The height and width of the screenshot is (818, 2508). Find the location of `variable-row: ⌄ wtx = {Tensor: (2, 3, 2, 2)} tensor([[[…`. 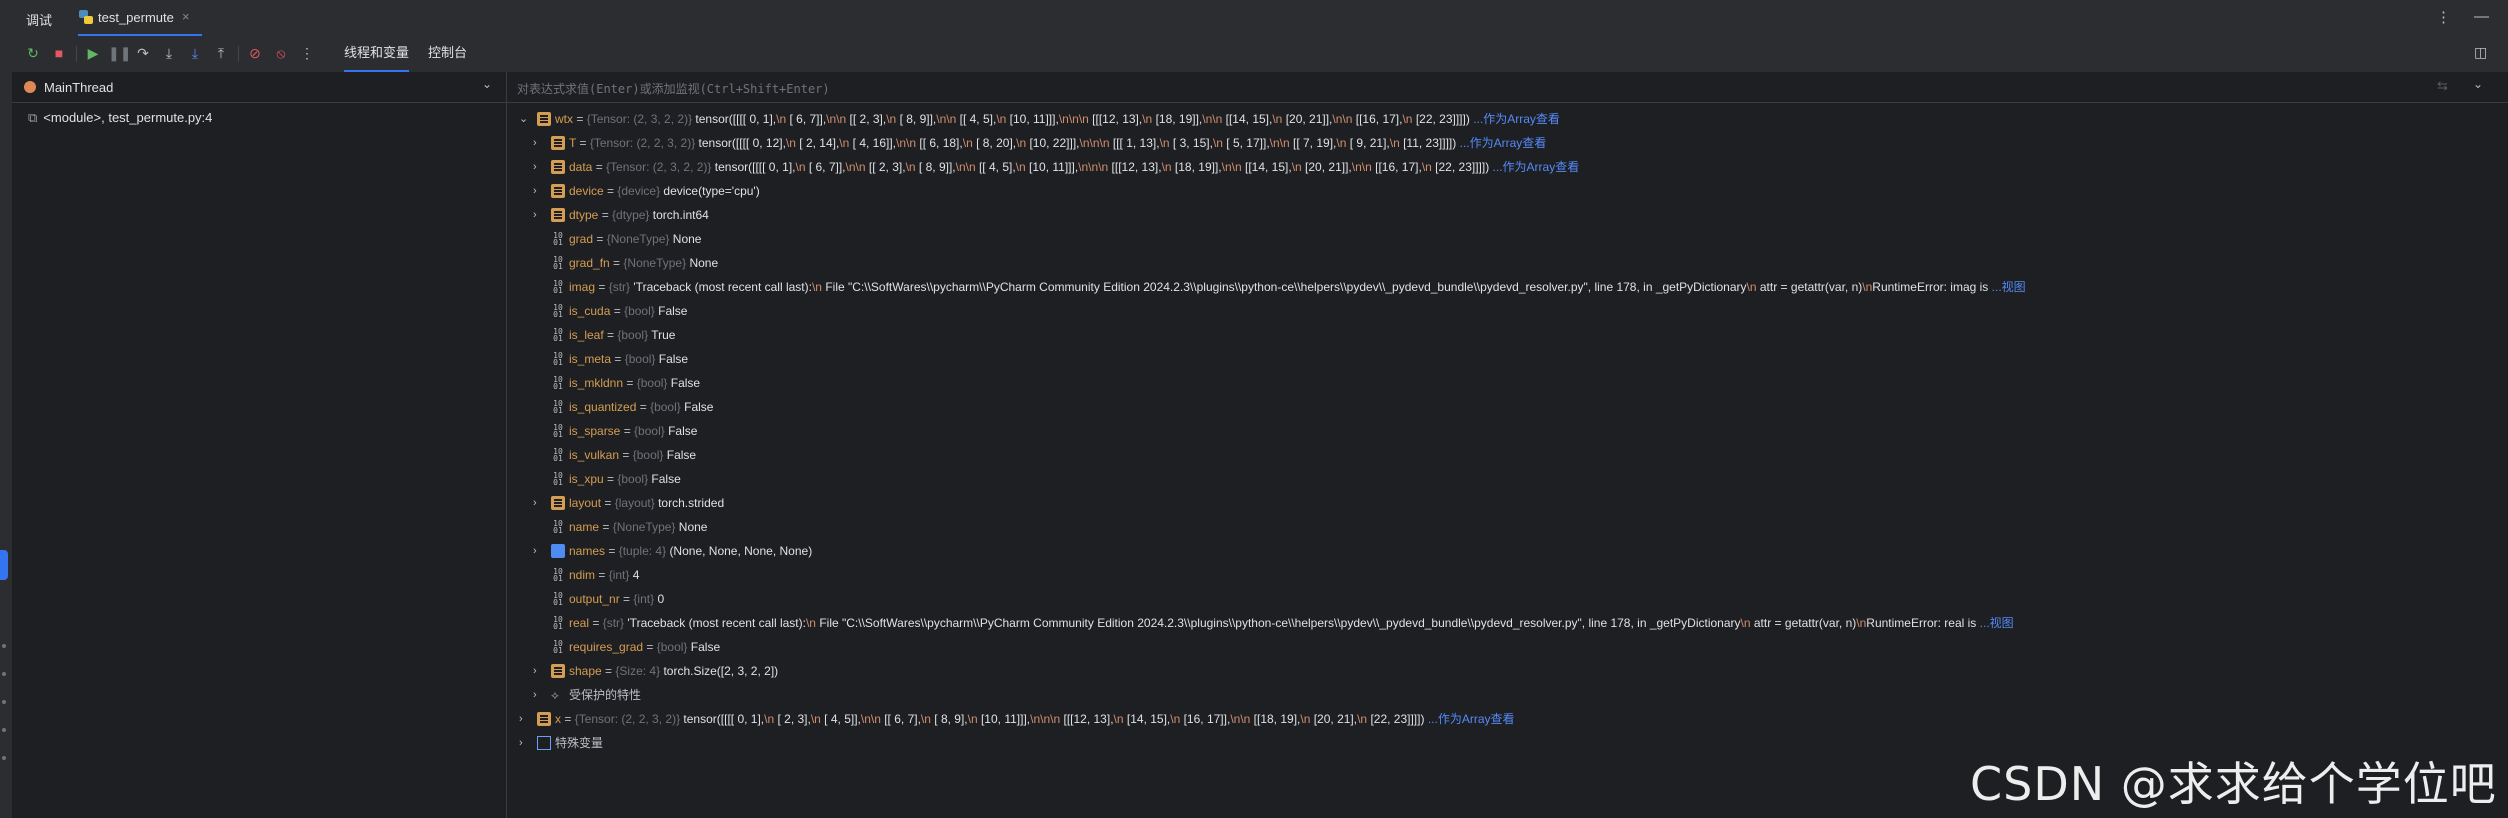

variable-row: ⌄ wtx = {Tensor: (2, 3, 2, 2)} tensor([[[… is located at coordinates (1502, 119).